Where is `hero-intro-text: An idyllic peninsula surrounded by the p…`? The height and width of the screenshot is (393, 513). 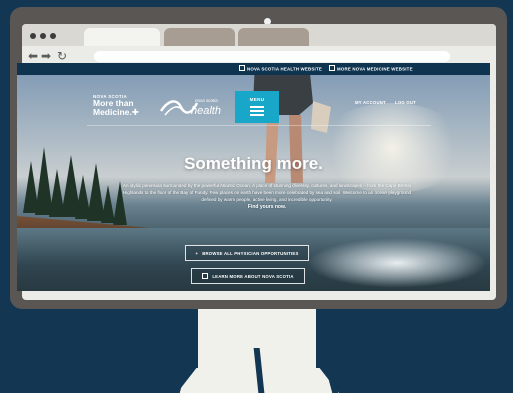
hero-intro-text: An idyllic peninsula surrounded by the p… is located at coordinates (267, 192).